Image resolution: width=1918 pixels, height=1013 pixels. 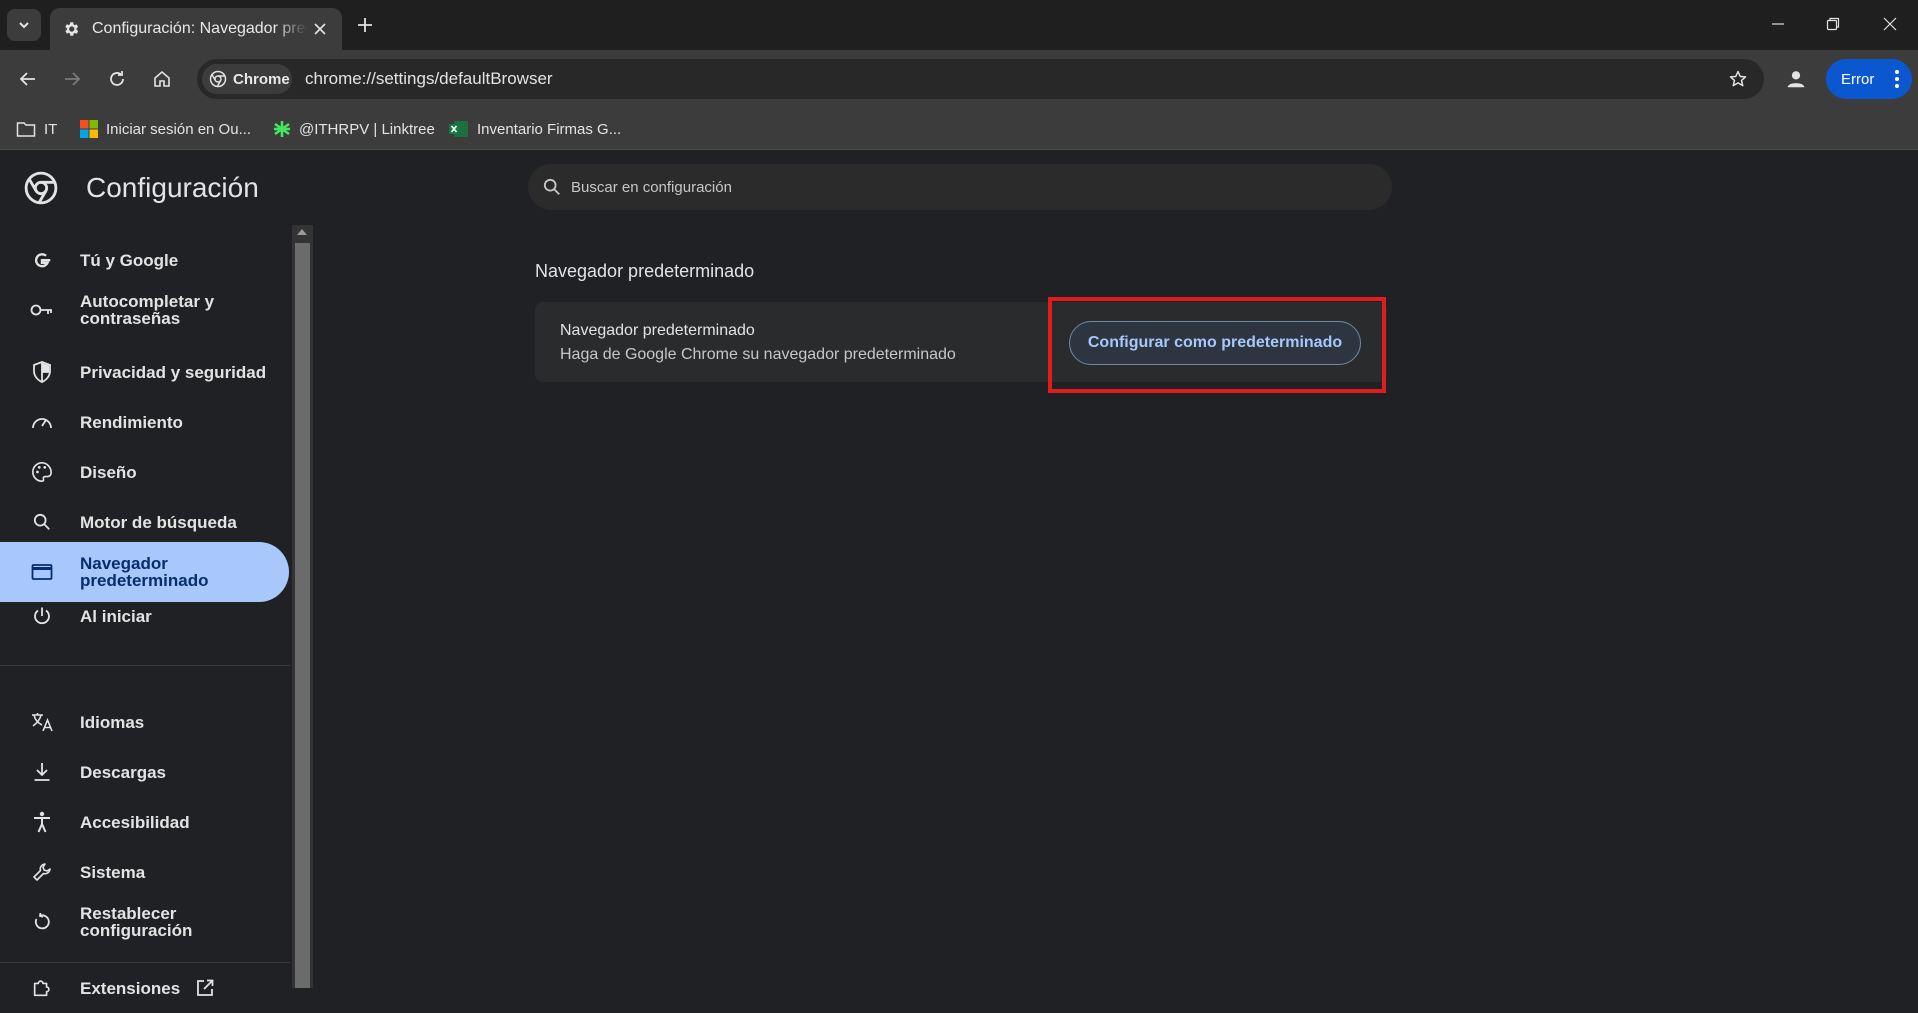 I want to click on home-icon, so click(x=162, y=78).